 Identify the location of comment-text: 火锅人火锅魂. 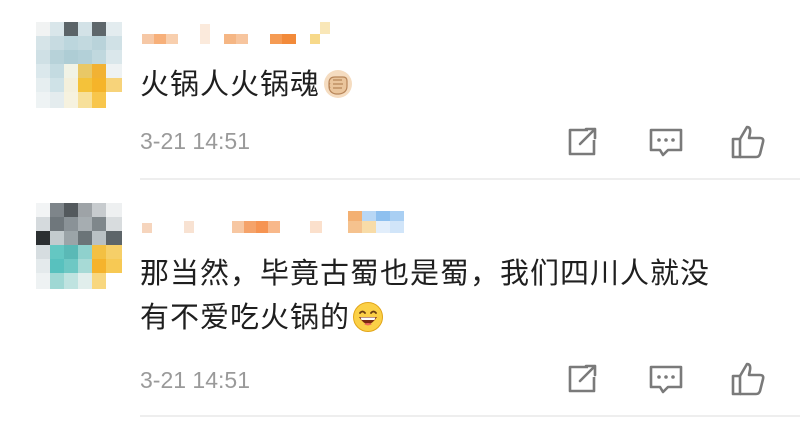
(460, 84).